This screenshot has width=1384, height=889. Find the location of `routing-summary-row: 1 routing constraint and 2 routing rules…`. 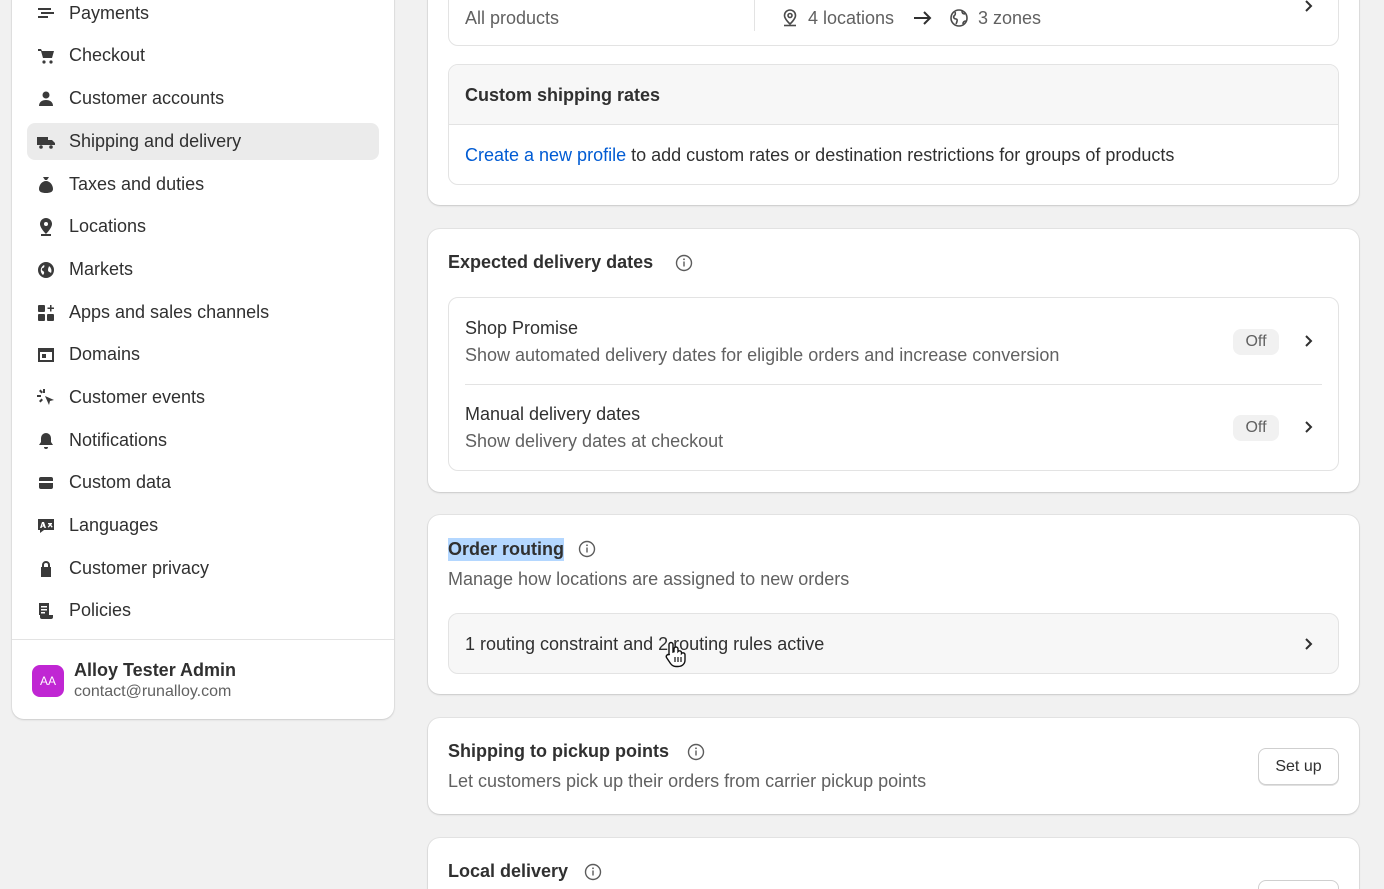

routing-summary-row: 1 routing constraint and 2 routing rules… is located at coordinates (893, 643).